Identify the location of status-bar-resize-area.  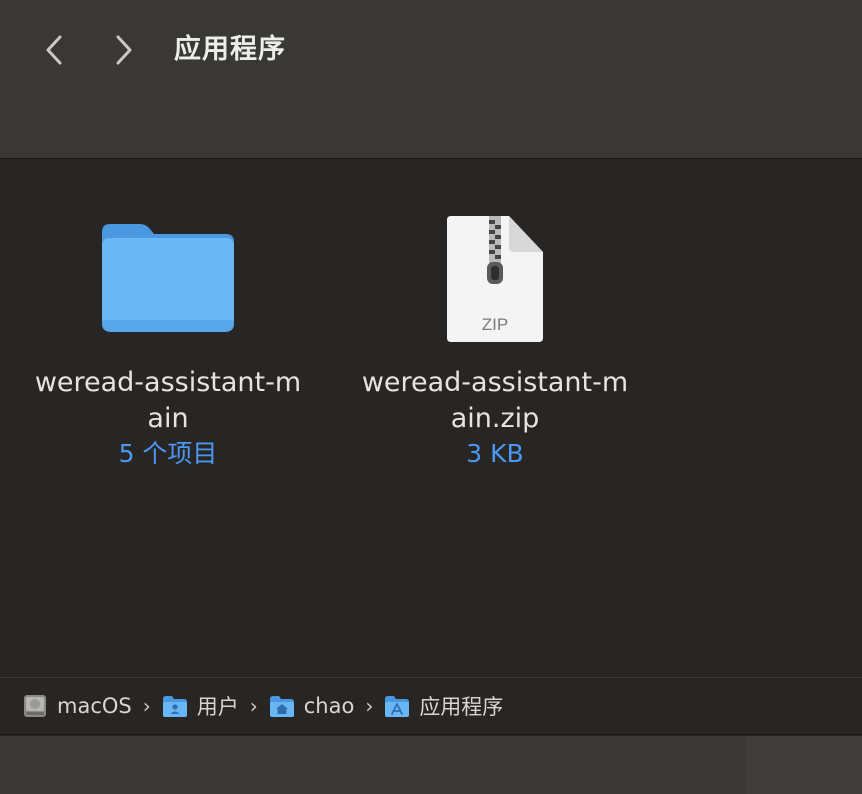
(803, 765).